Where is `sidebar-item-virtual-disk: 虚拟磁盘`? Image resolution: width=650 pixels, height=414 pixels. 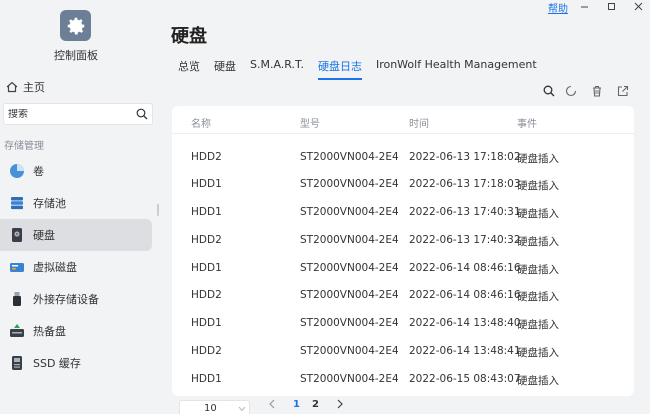 sidebar-item-virtual-disk: 虚拟磁盘 is located at coordinates (76, 267).